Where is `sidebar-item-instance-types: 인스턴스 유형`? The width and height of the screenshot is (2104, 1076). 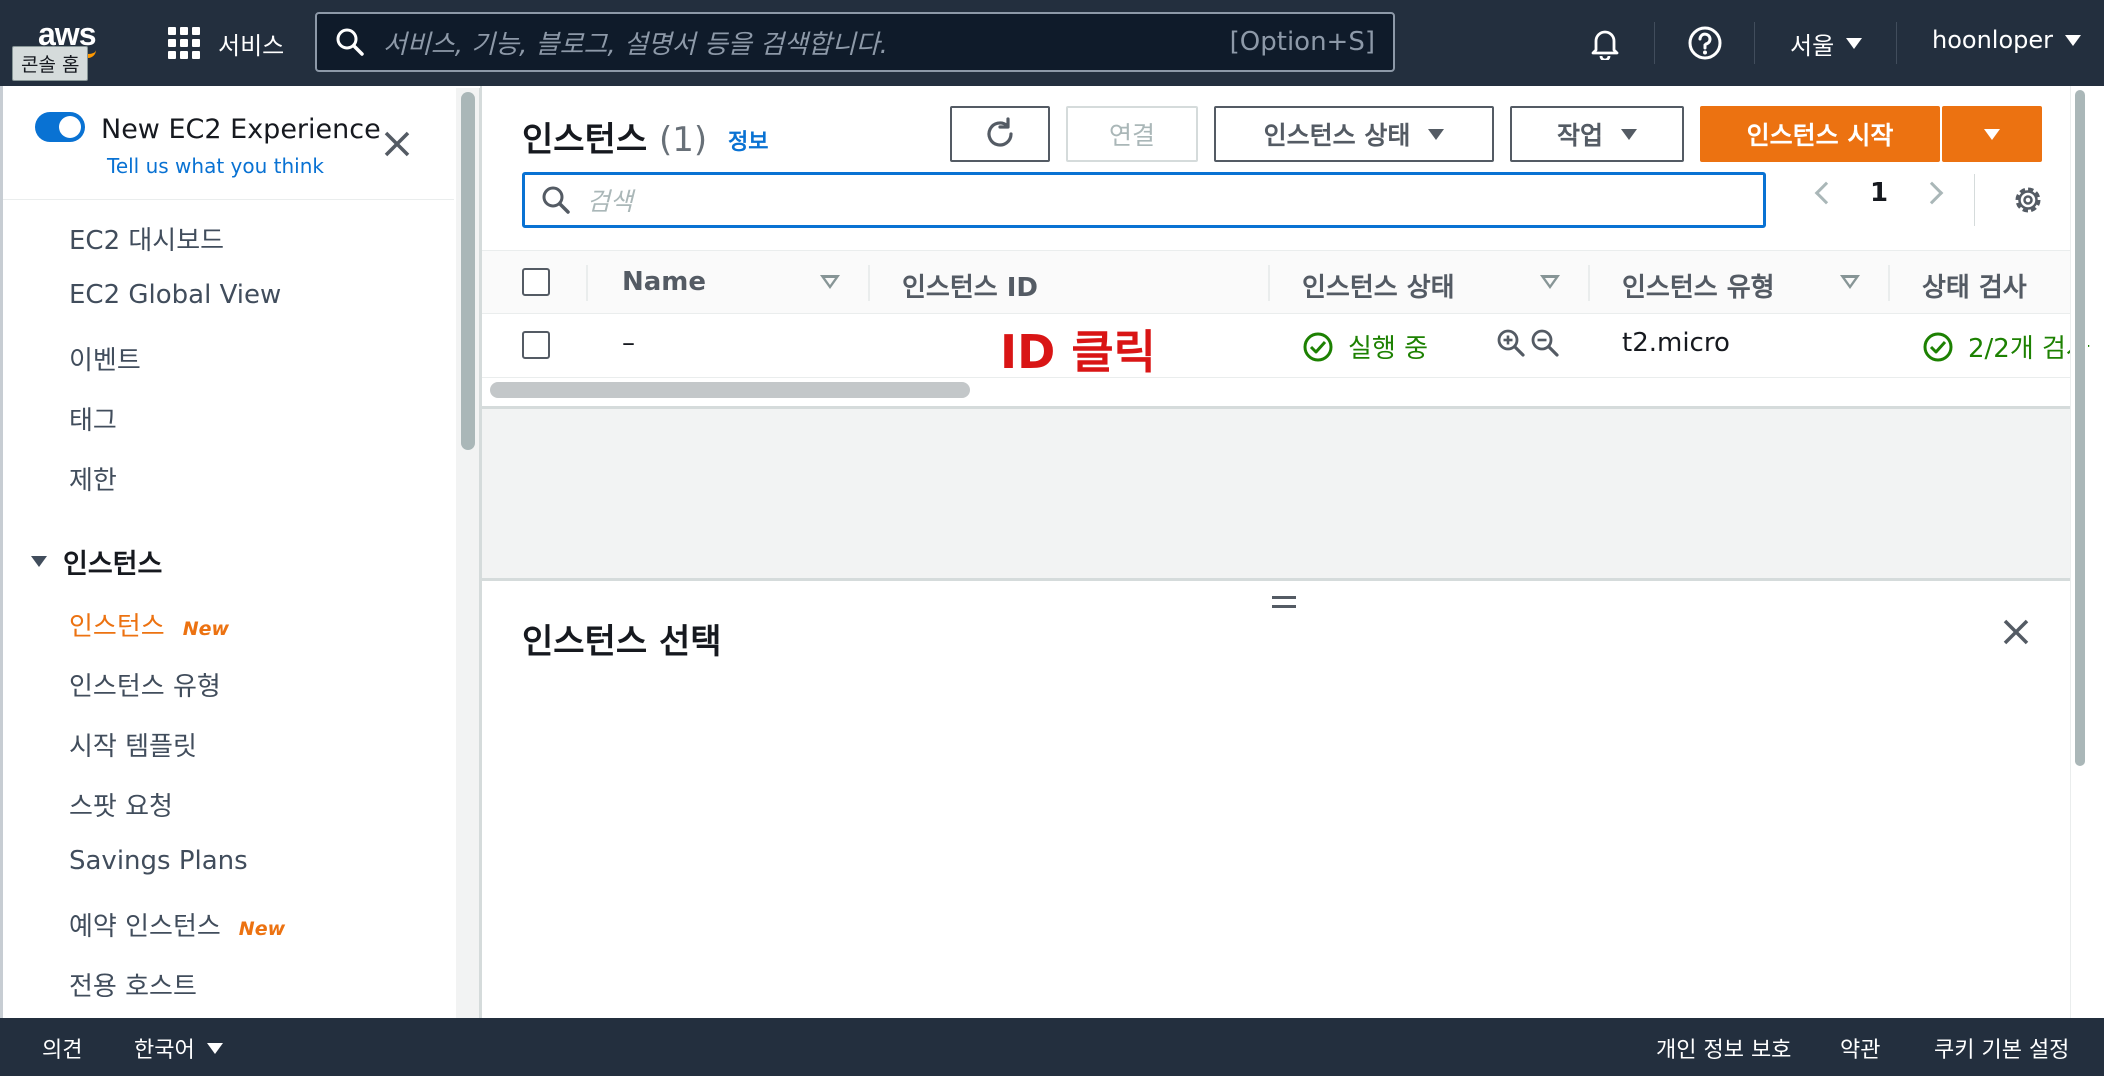 sidebar-item-instance-types: 인스턴스 유형 is located at coordinates (145, 684).